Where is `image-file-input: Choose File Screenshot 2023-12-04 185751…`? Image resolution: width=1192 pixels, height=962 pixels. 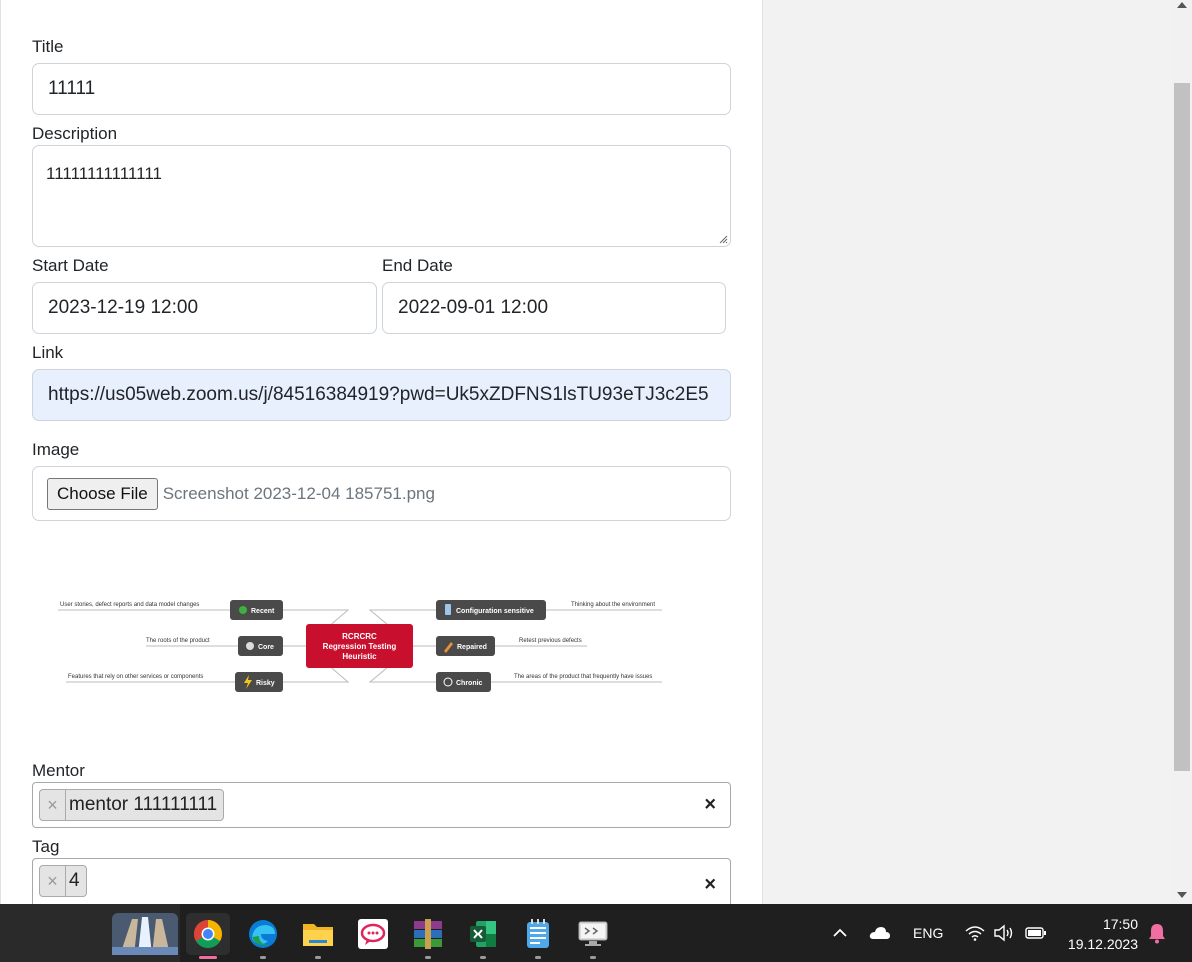 image-file-input: Choose File Screenshot 2023-12-04 185751… is located at coordinates (381, 493).